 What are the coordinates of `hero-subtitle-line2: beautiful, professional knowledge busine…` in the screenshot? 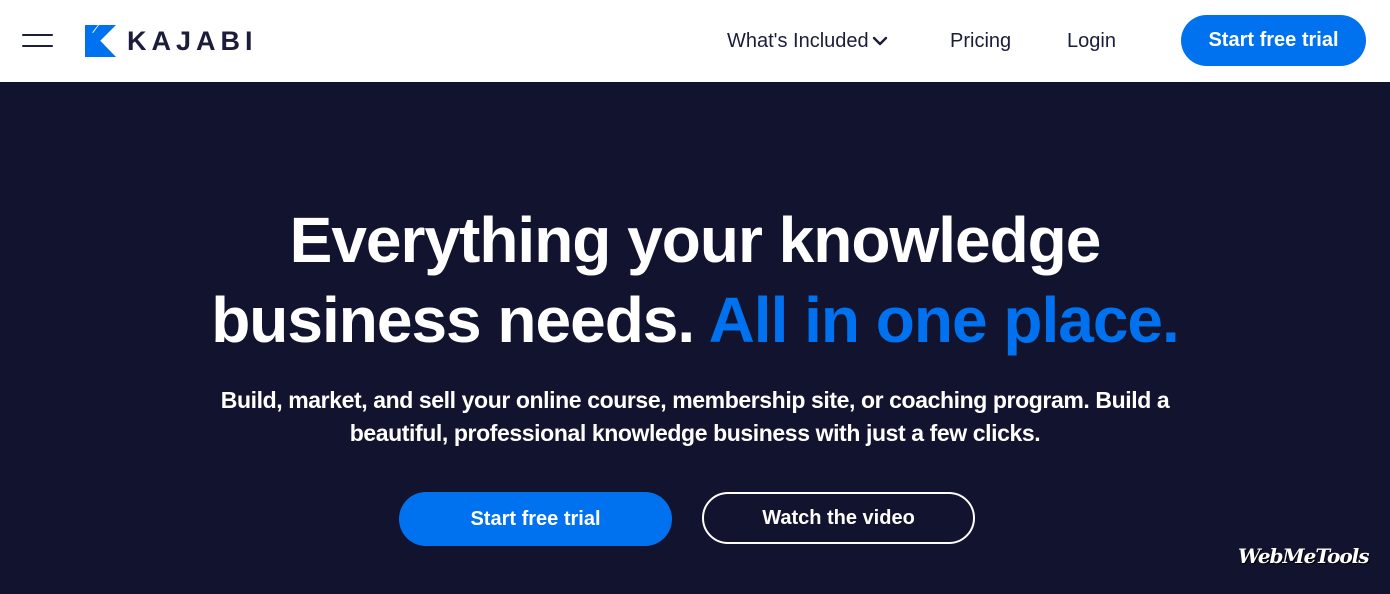 It's located at (695, 433).